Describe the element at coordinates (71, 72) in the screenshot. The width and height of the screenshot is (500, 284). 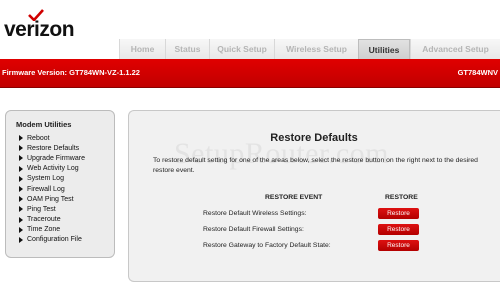
I see `firmware-version: Firmware Version: GT784WN-VZ-1.1.22` at that location.